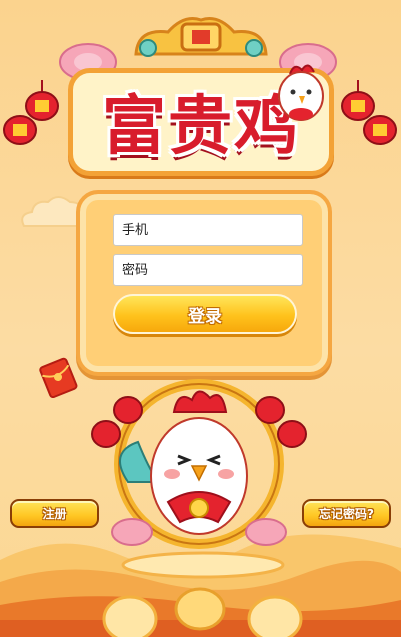 The height and width of the screenshot is (637, 401). What do you see at coordinates (31, 112) in the screenshot?
I see `lantern-left-icon` at bounding box center [31, 112].